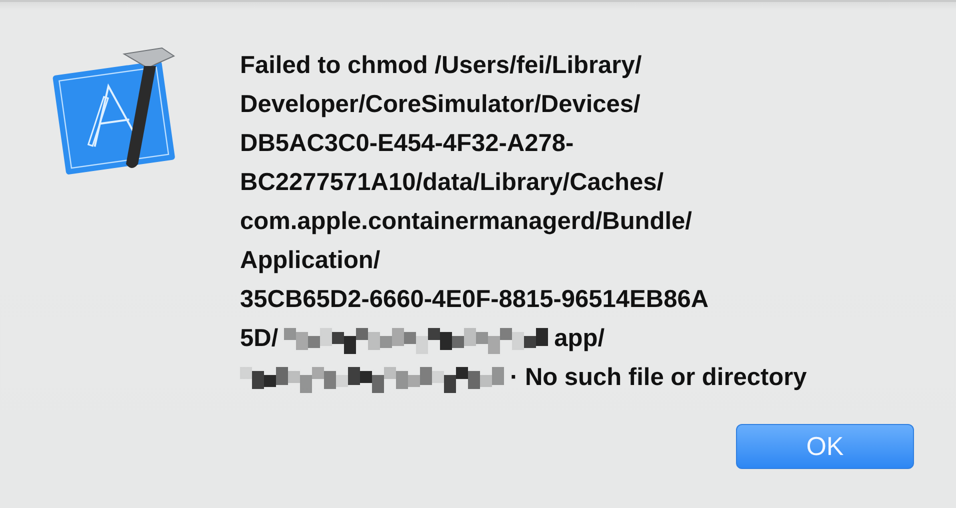 The image size is (956, 508). Describe the element at coordinates (440, 104) in the screenshot. I see `message-text: Developer/CoreSimulator/Devices/` at that location.